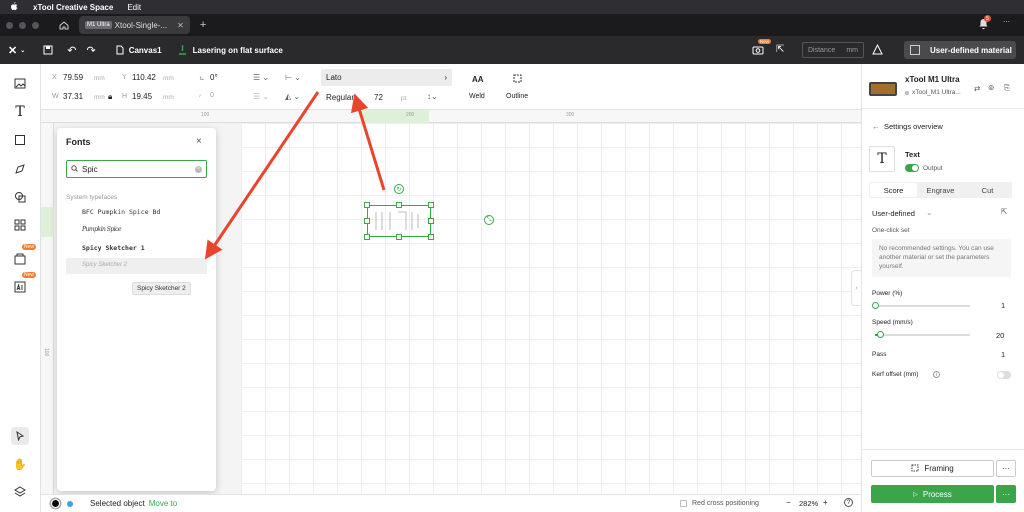 The height and width of the screenshot is (512, 1024). What do you see at coordinates (808, 503) in the screenshot?
I see `zoom-level: 282%` at bounding box center [808, 503].